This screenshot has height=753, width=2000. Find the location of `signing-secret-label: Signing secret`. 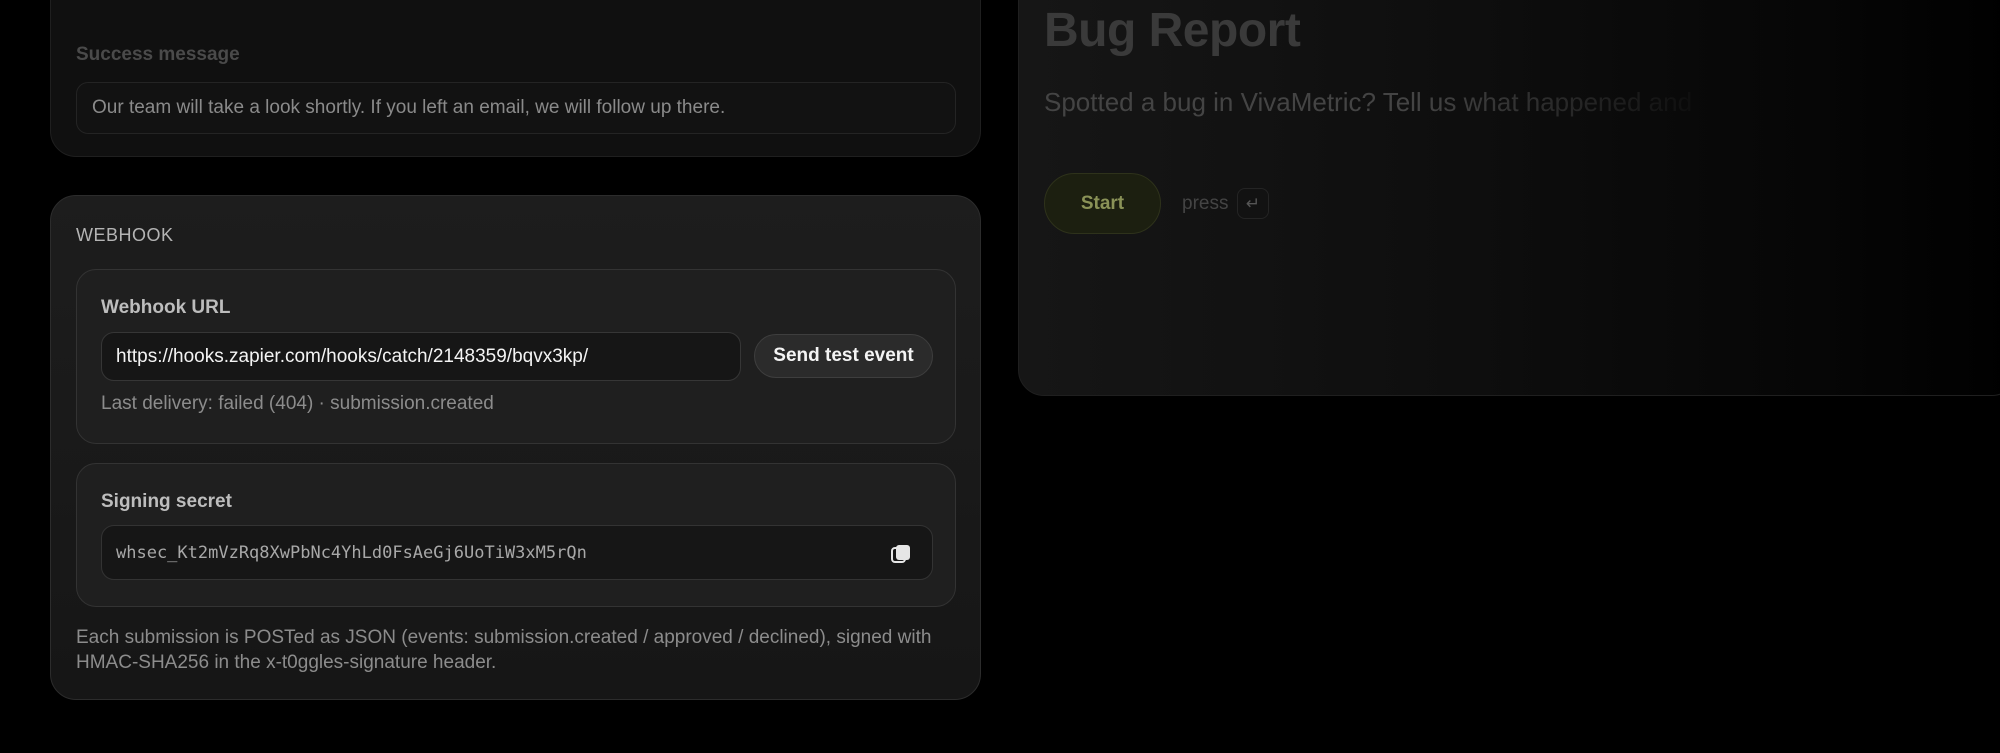

signing-secret-label: Signing secret is located at coordinates (166, 501).